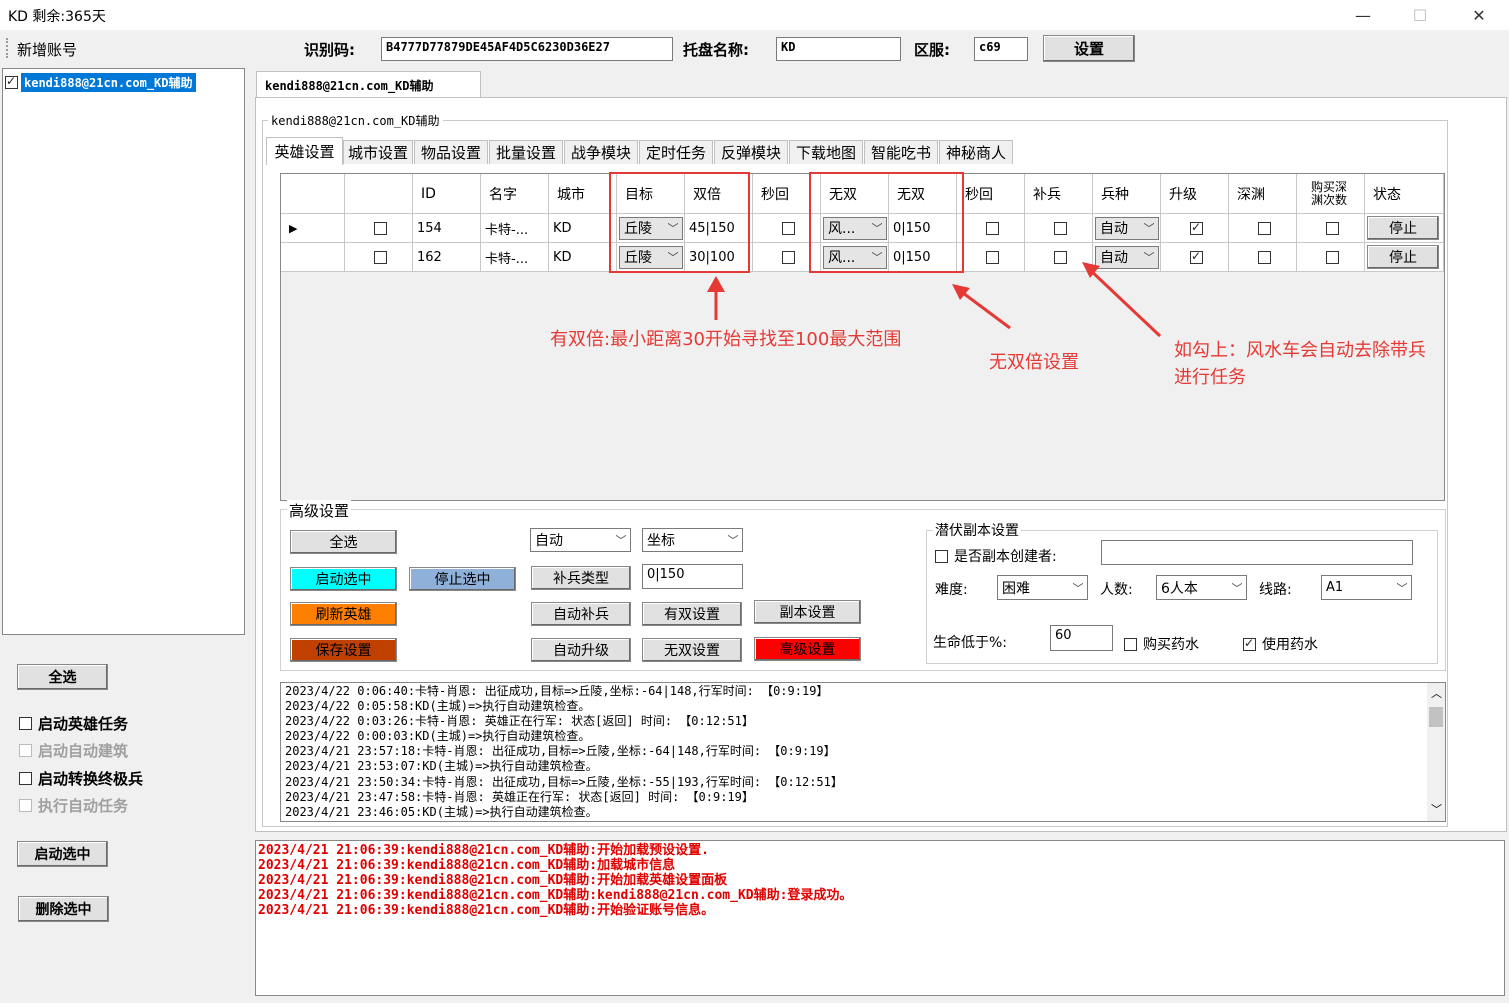 The height and width of the screenshot is (1003, 1509). Describe the element at coordinates (1171, 645) in the screenshot. I see `buy-potion-label: 购买药水` at that location.